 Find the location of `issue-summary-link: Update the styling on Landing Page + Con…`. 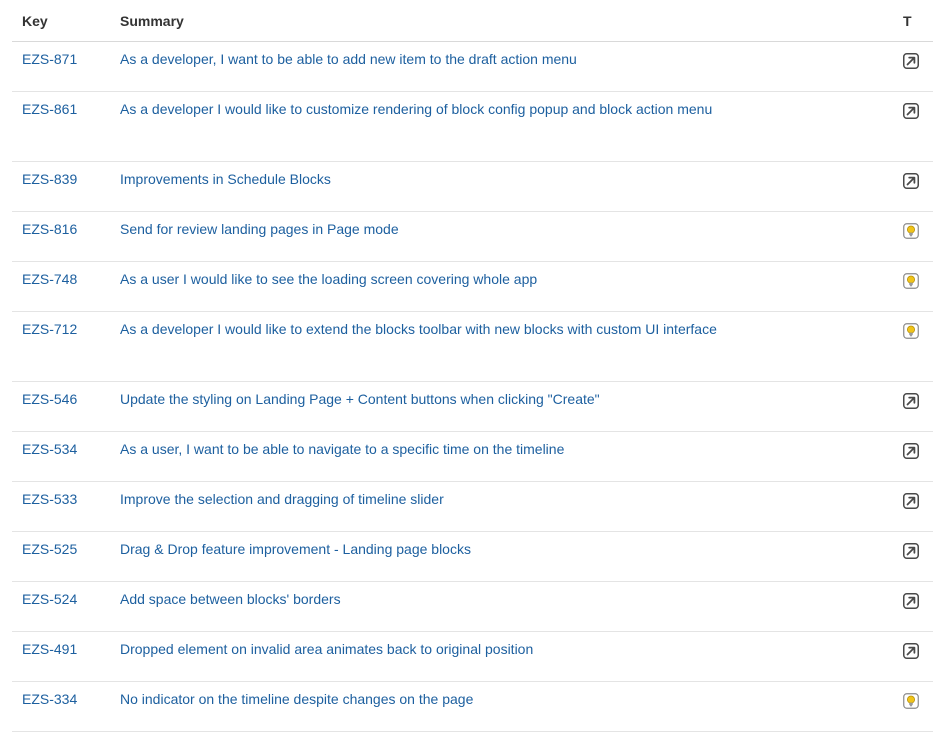

issue-summary-link: Update the styling on Landing Page + Con… is located at coordinates (360, 399).